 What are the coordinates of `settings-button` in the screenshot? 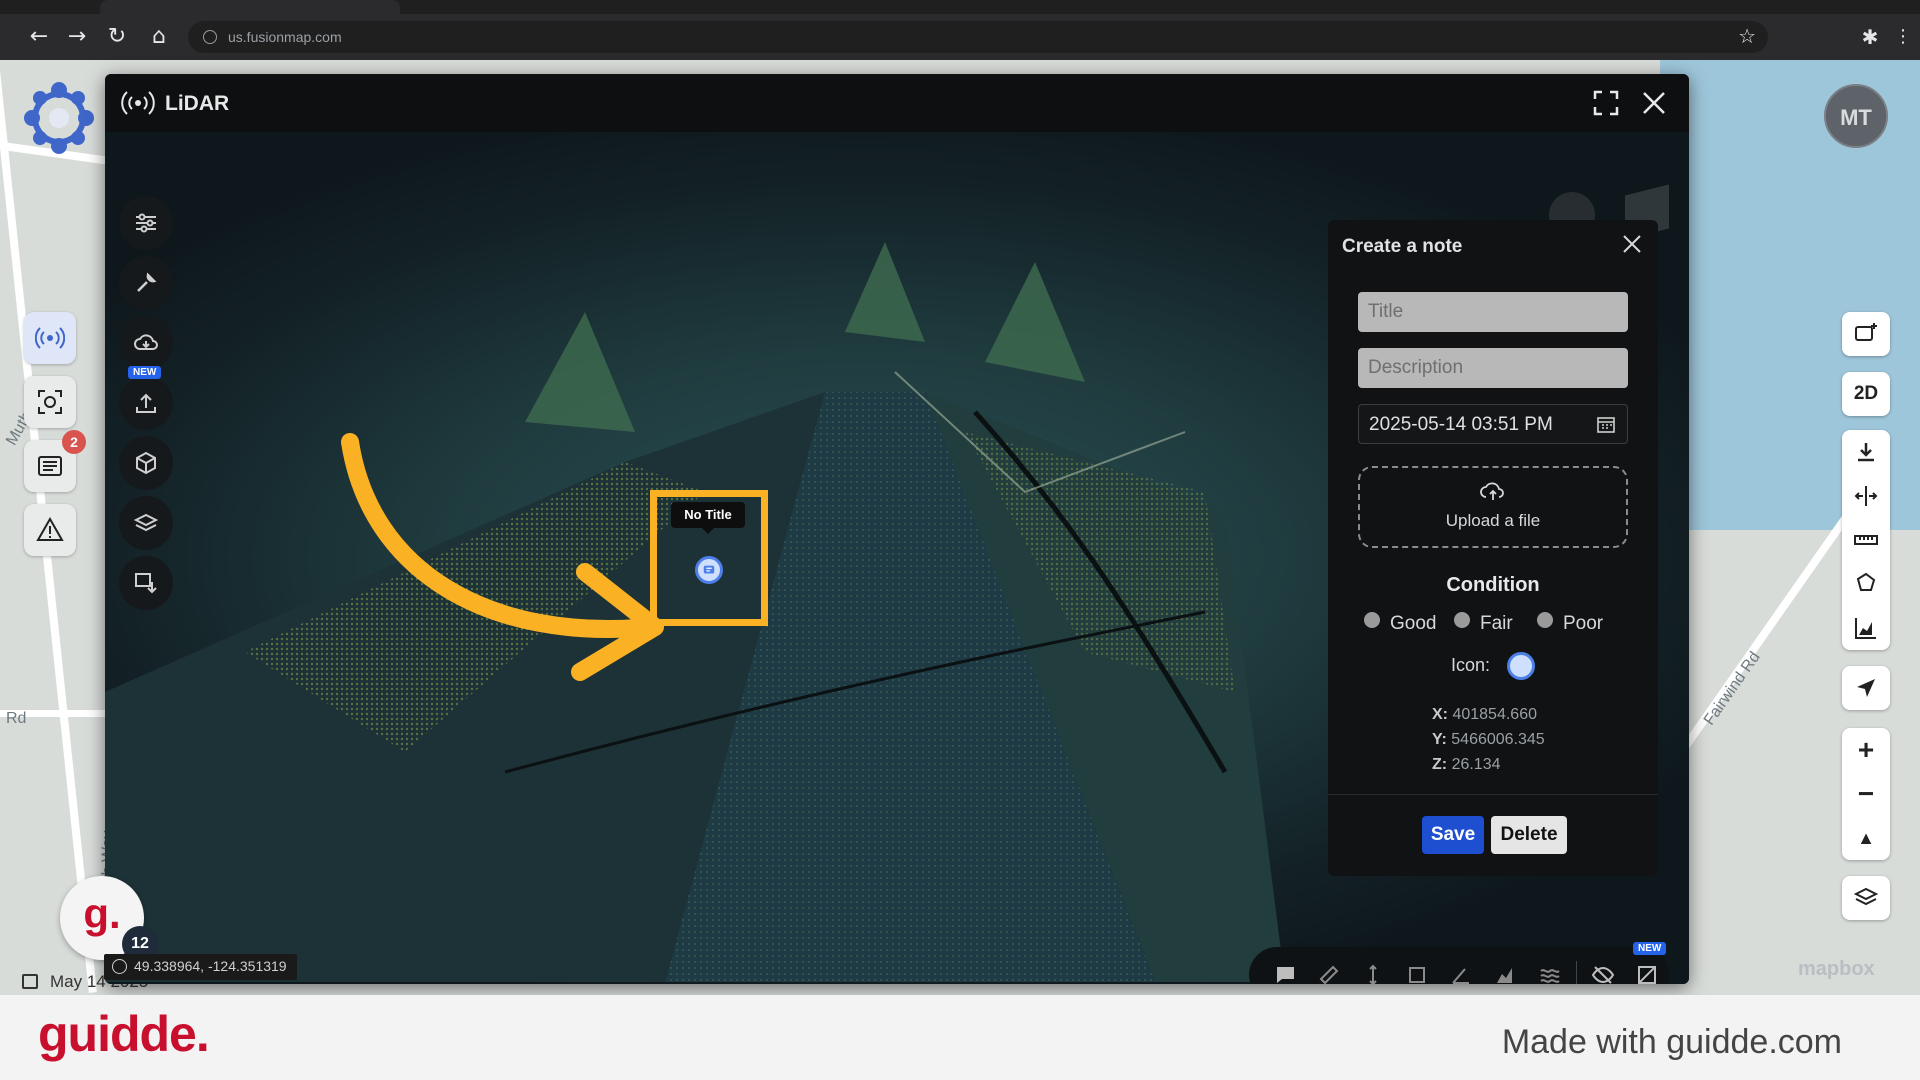 It's located at (146, 223).